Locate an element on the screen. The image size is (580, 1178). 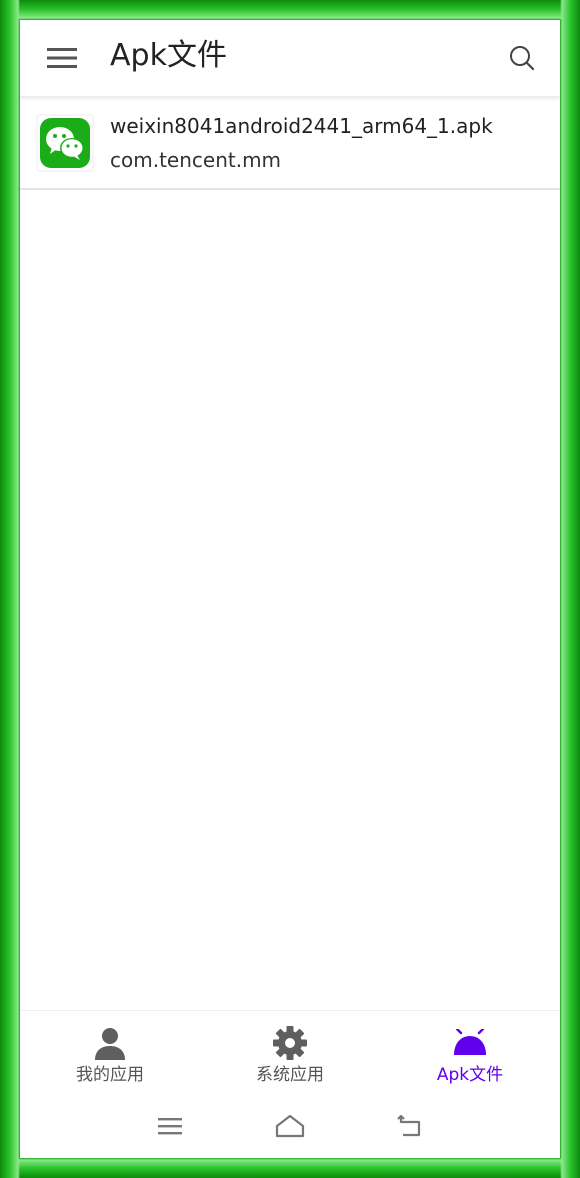
system-navigation-bar is located at coordinates (290, 1127).